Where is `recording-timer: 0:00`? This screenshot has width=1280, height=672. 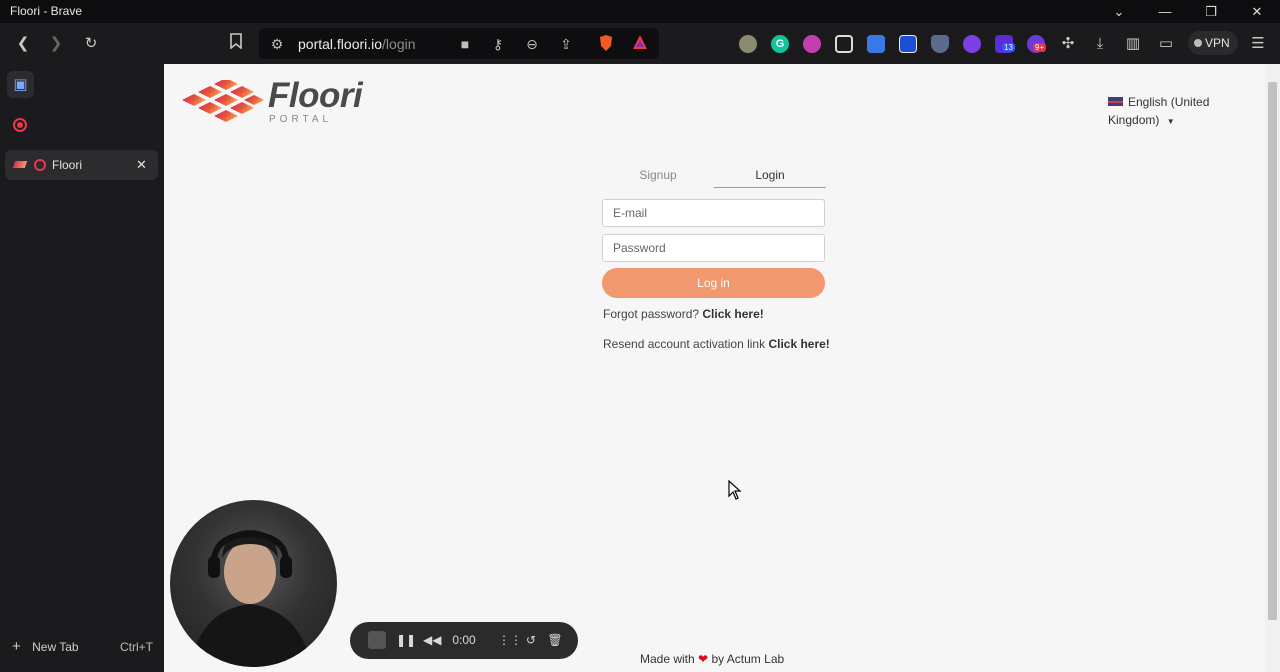
recording-timer: 0:00 is located at coordinates (464, 640).